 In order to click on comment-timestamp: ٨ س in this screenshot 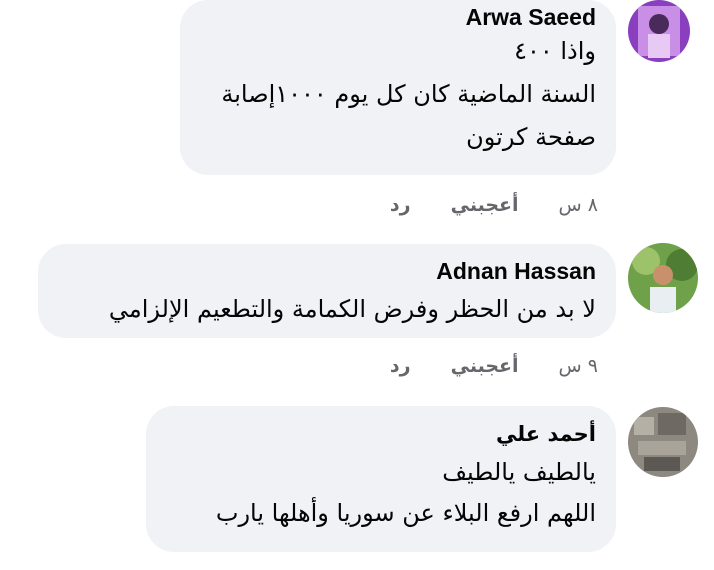, I will do `click(578, 205)`.